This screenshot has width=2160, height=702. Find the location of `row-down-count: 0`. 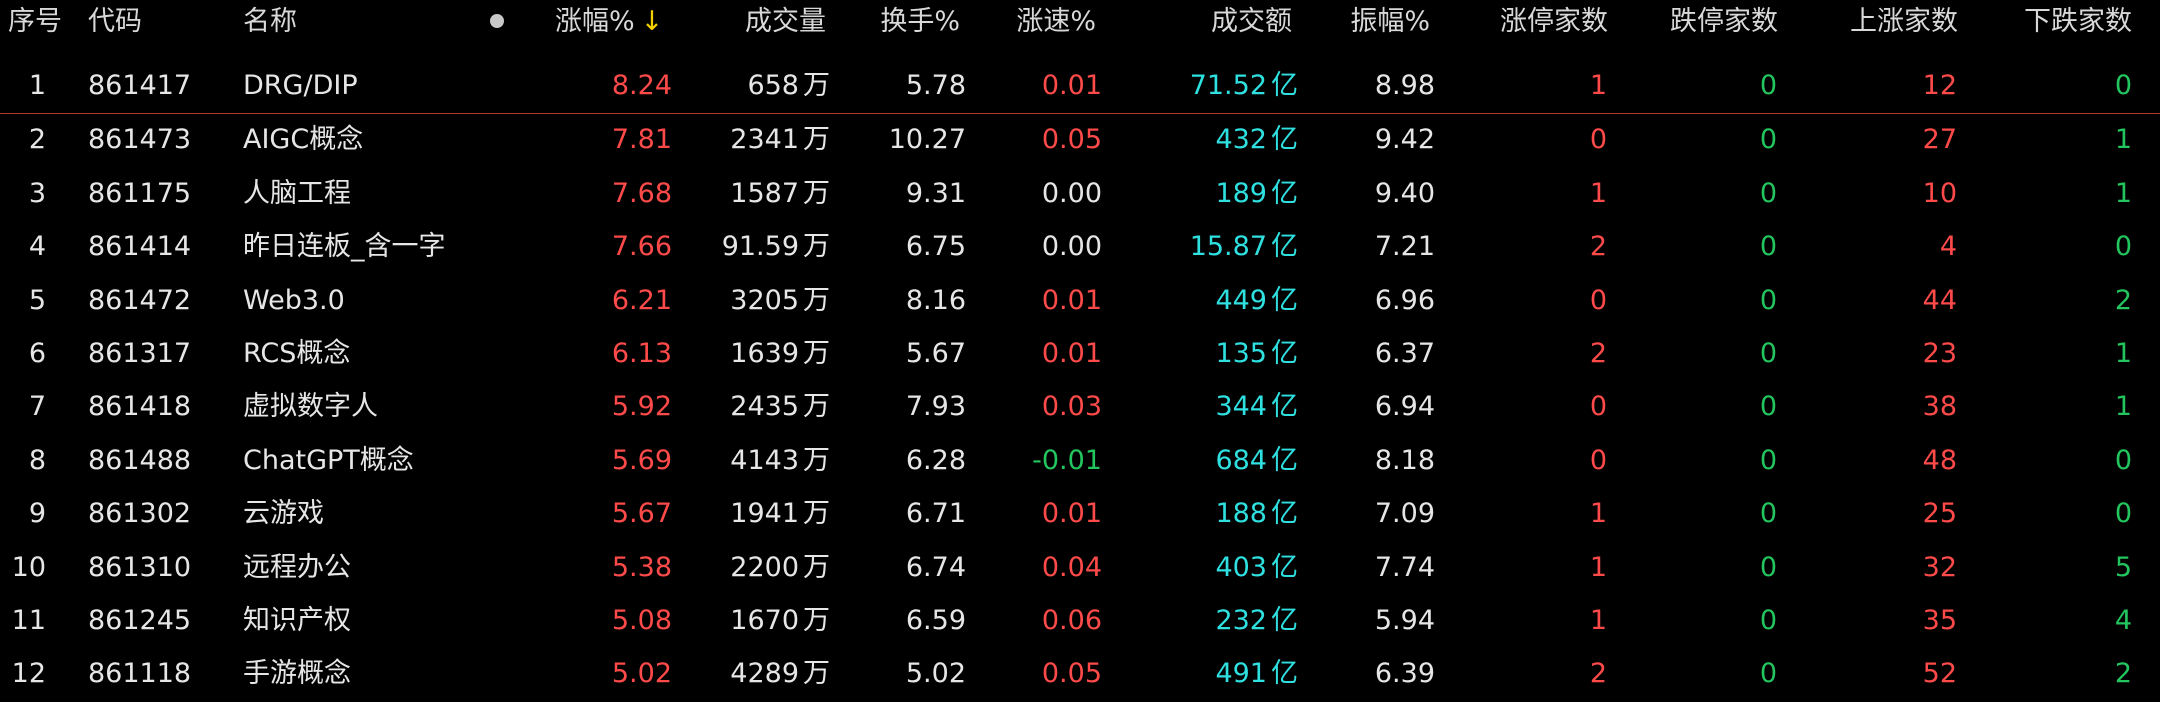

row-down-count: 0 is located at coordinates (2123, 460).